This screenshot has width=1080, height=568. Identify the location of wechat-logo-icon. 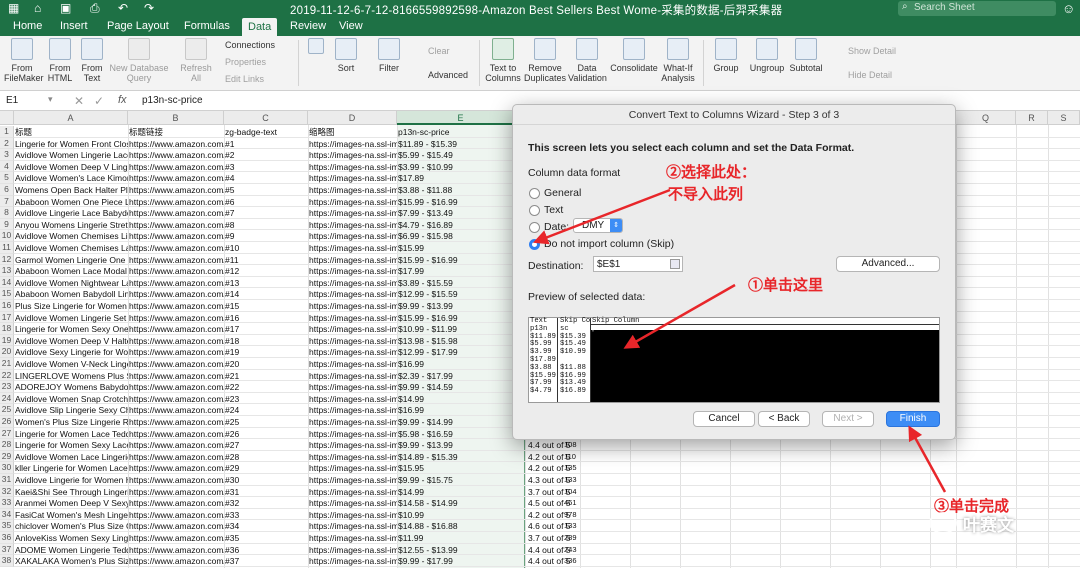
(943, 523).